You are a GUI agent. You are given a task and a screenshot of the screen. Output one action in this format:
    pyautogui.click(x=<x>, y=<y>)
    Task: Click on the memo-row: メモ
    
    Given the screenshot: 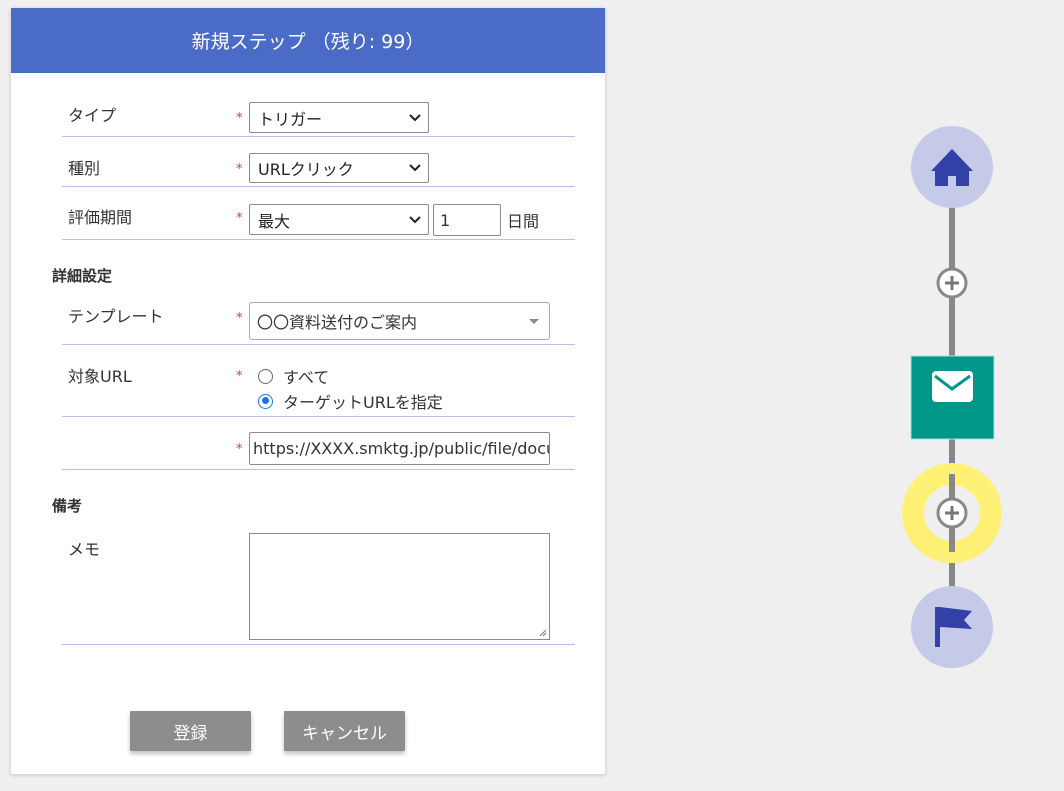 What is the action you would take?
    pyautogui.click(x=318, y=583)
    